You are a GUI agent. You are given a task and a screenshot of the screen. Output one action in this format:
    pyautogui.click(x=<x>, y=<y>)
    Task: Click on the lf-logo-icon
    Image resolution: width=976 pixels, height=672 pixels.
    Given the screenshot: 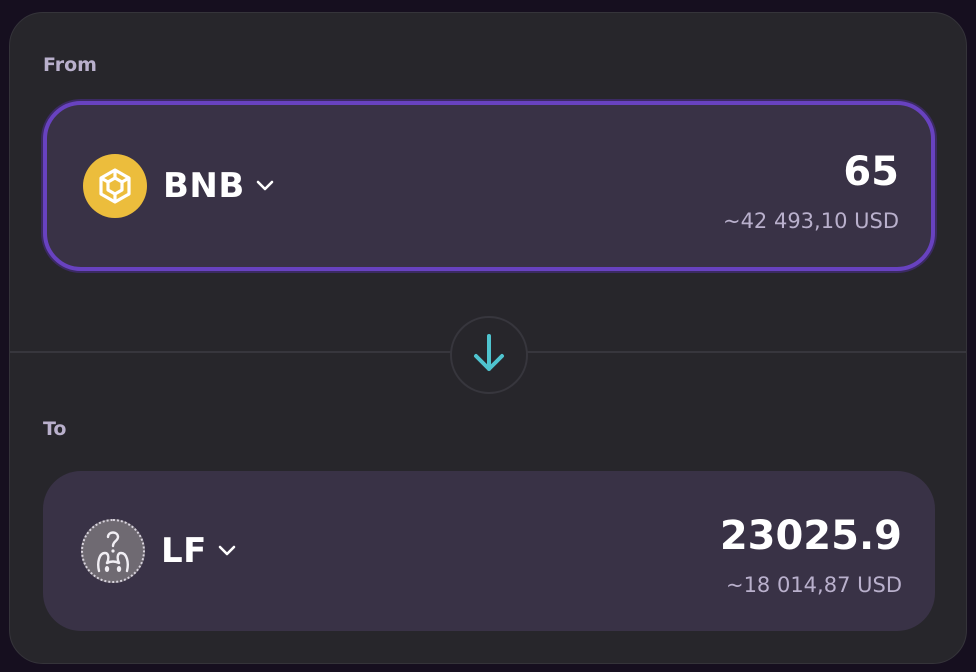 What is the action you would take?
    pyautogui.click(x=113, y=551)
    